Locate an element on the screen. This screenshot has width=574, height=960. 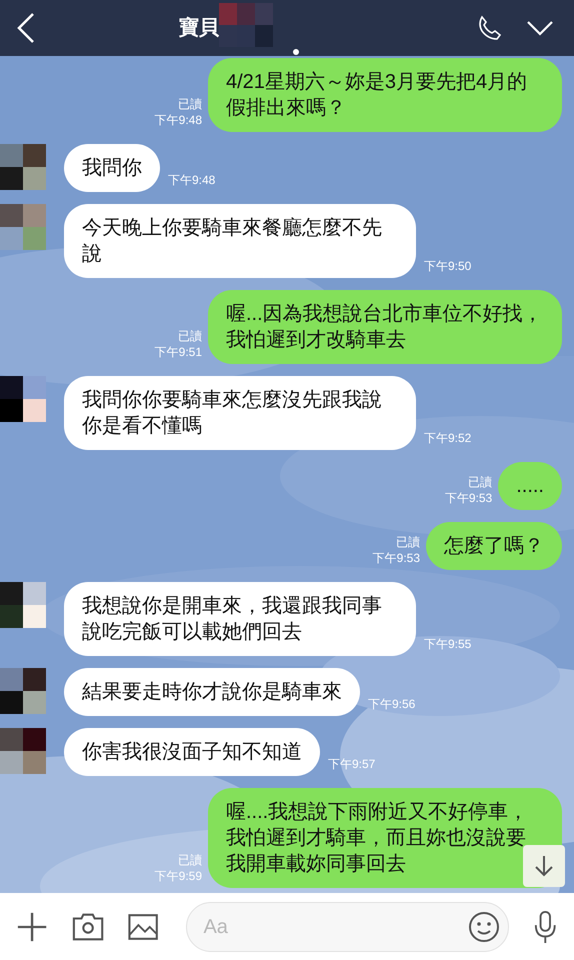
scroll-down-button is located at coordinates (544, 866).